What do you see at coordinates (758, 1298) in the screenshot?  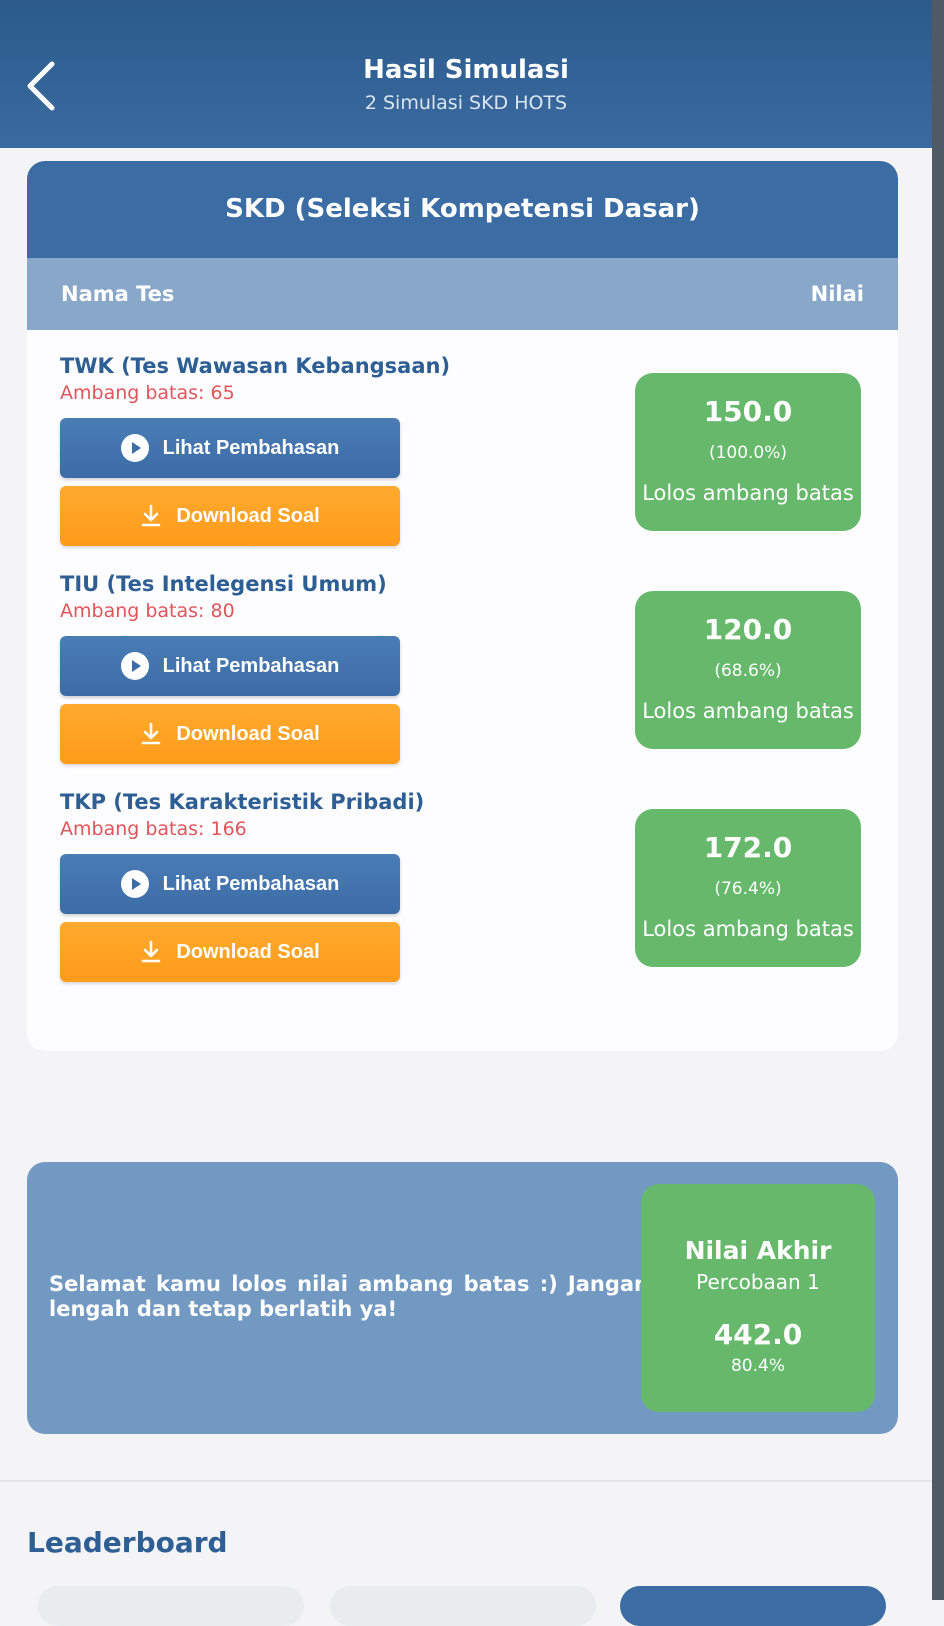 I see `final-score-box: Nilai Akhir Percobaan 1 442.0 80.4%` at bounding box center [758, 1298].